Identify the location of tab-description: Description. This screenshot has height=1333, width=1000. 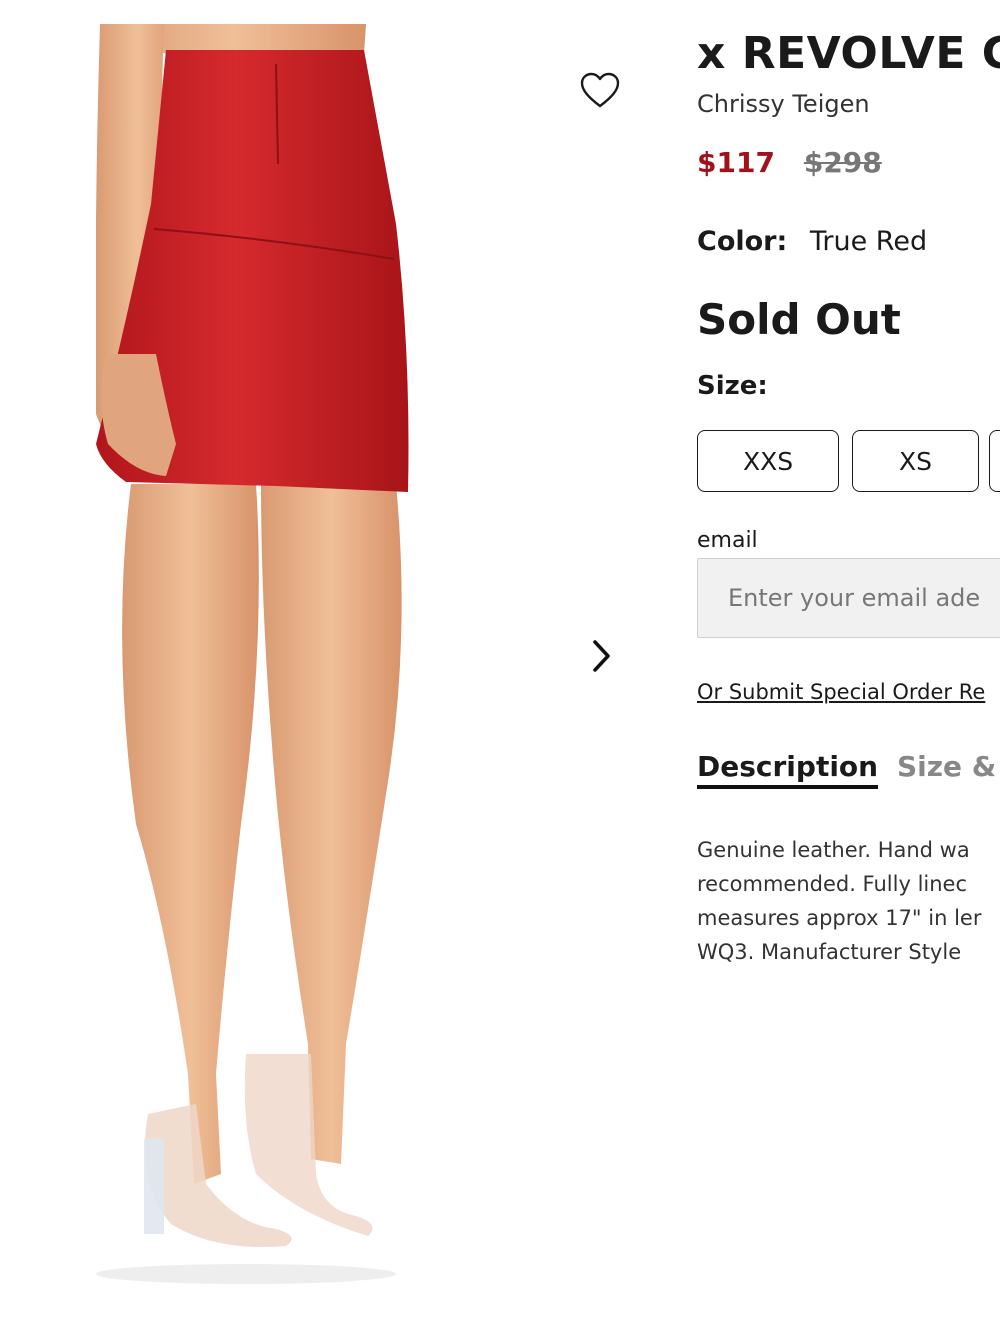
(788, 769).